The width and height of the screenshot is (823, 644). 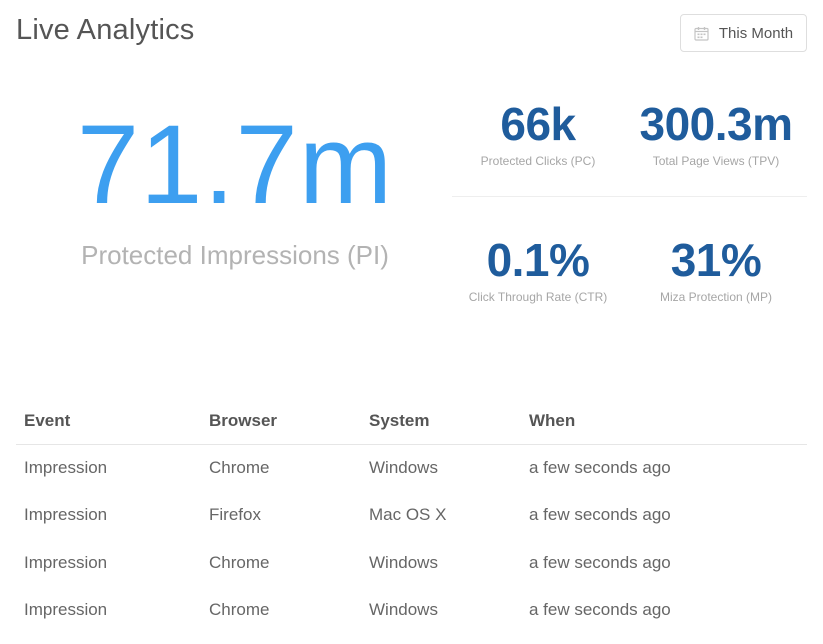 I want to click on column-header-when: When, so click(x=664, y=421).